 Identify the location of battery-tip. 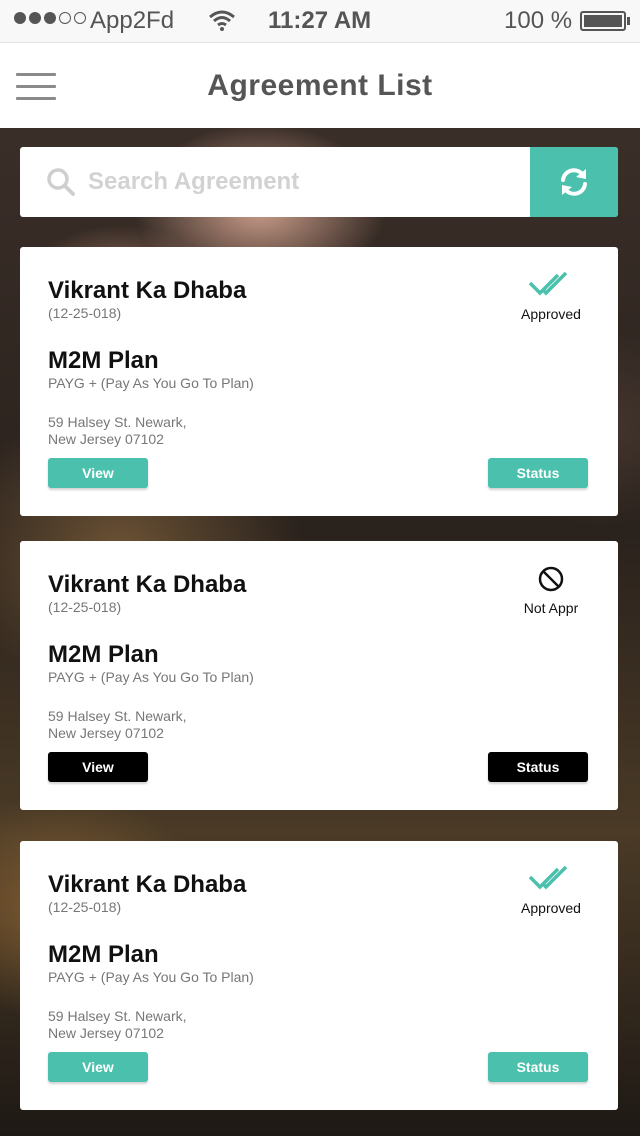
(628, 21).